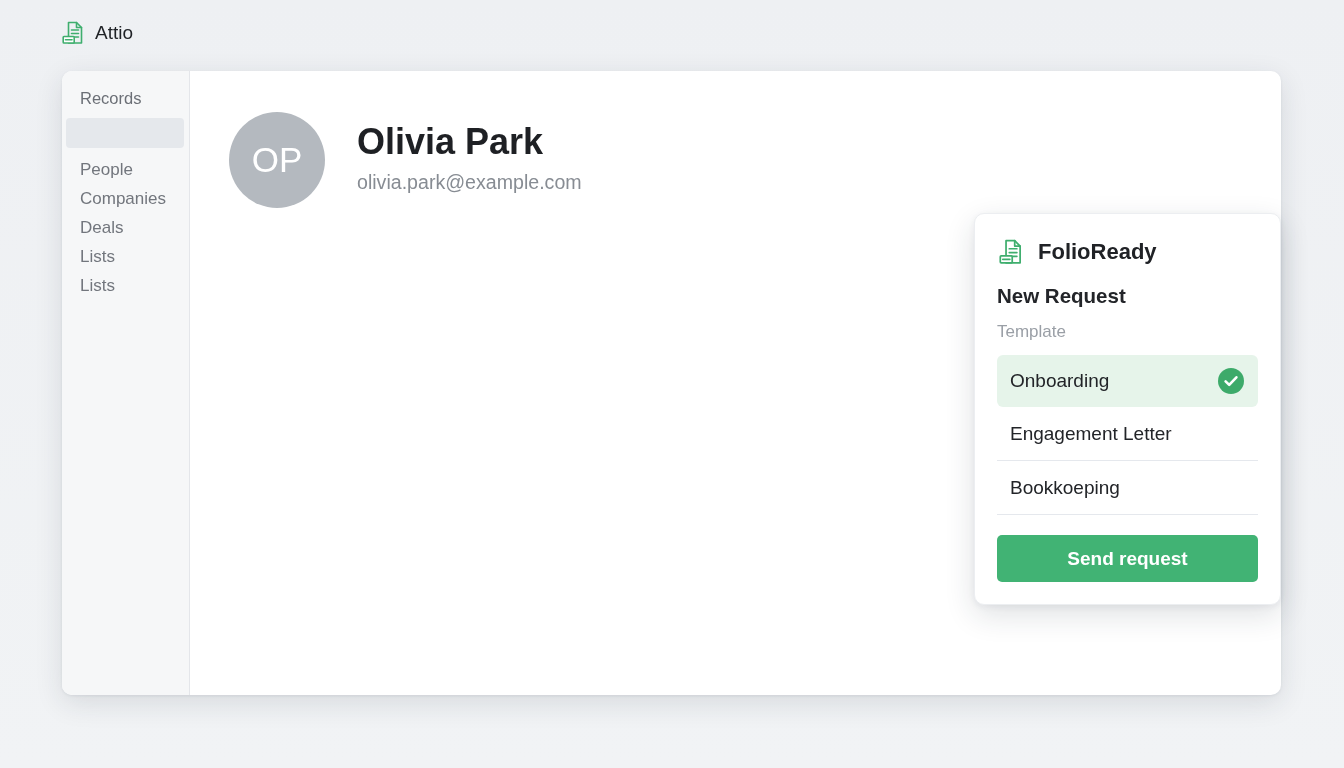 This screenshot has height=768, width=1344. What do you see at coordinates (1031, 332) in the screenshot?
I see `field-label: Template` at bounding box center [1031, 332].